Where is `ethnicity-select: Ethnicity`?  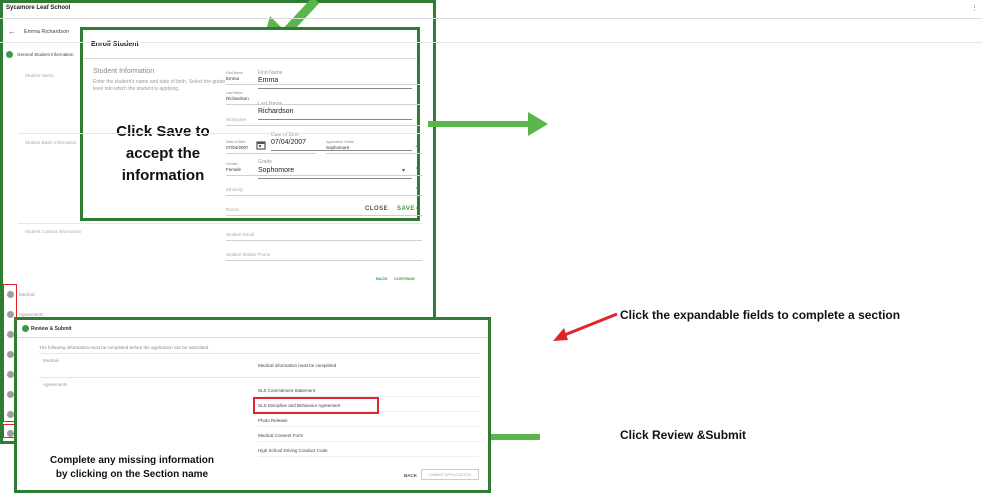 ethnicity-select: Ethnicity is located at coordinates (234, 189).